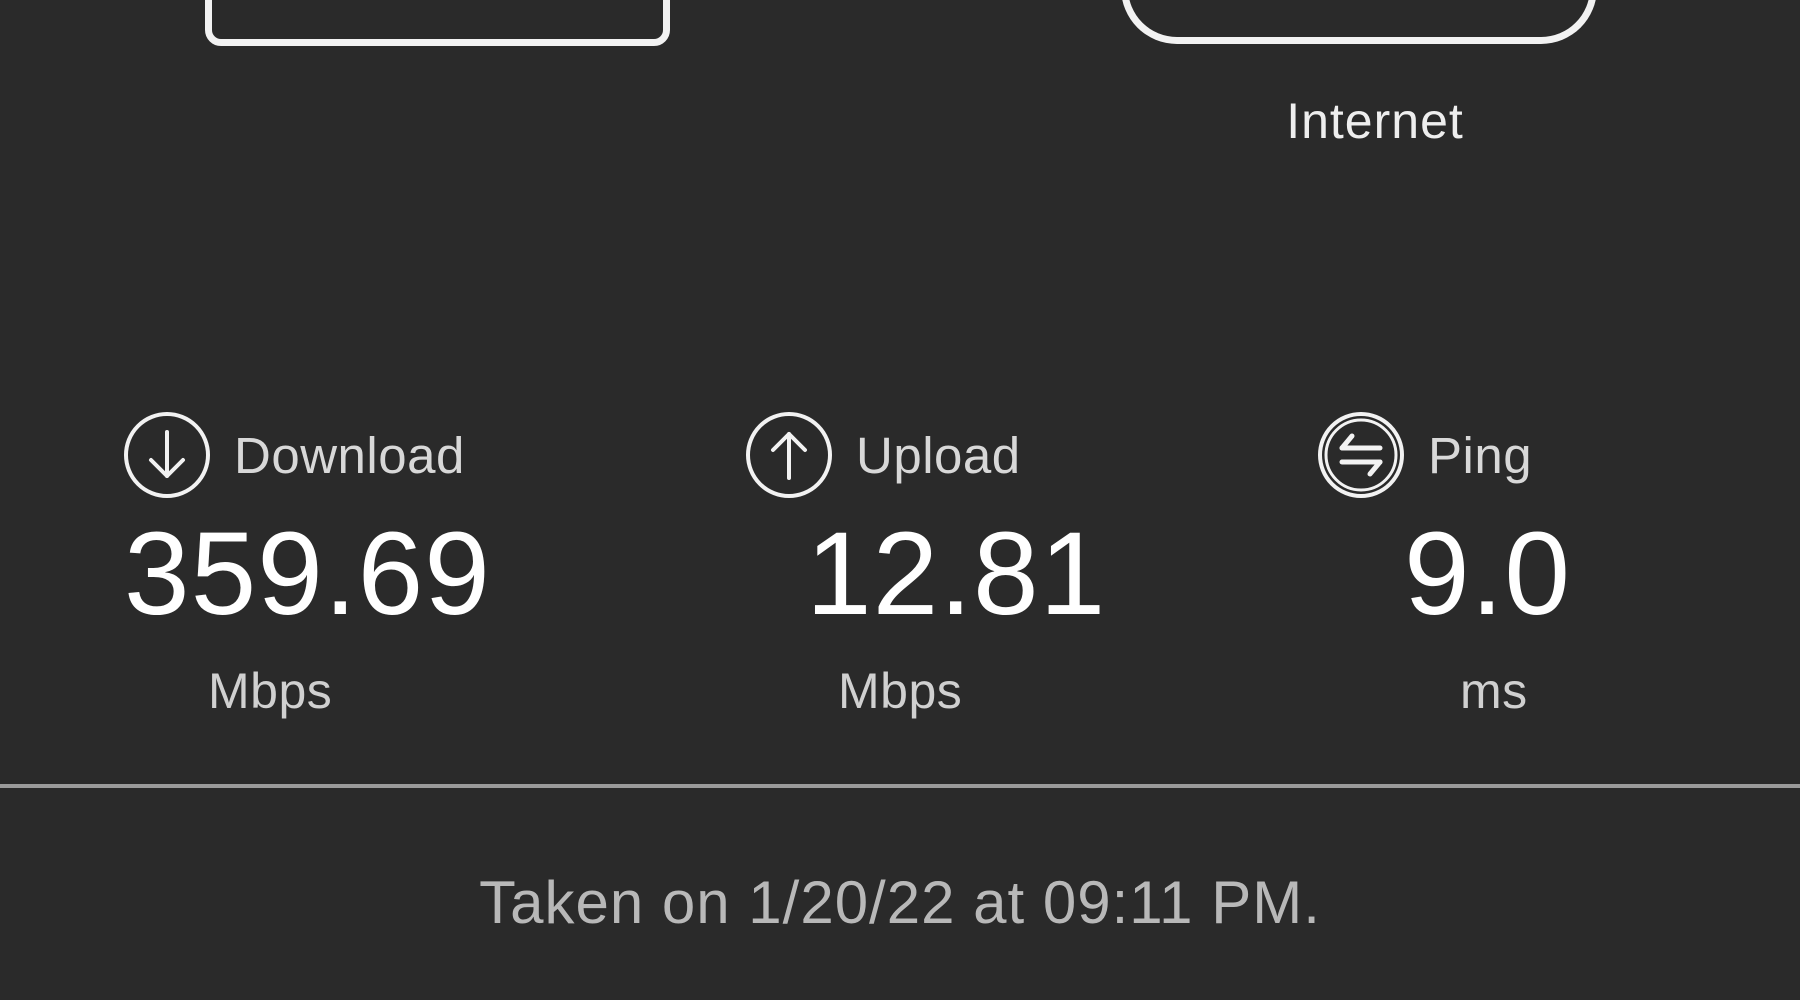  I want to click on ping-unit: ms, so click(1494, 691).